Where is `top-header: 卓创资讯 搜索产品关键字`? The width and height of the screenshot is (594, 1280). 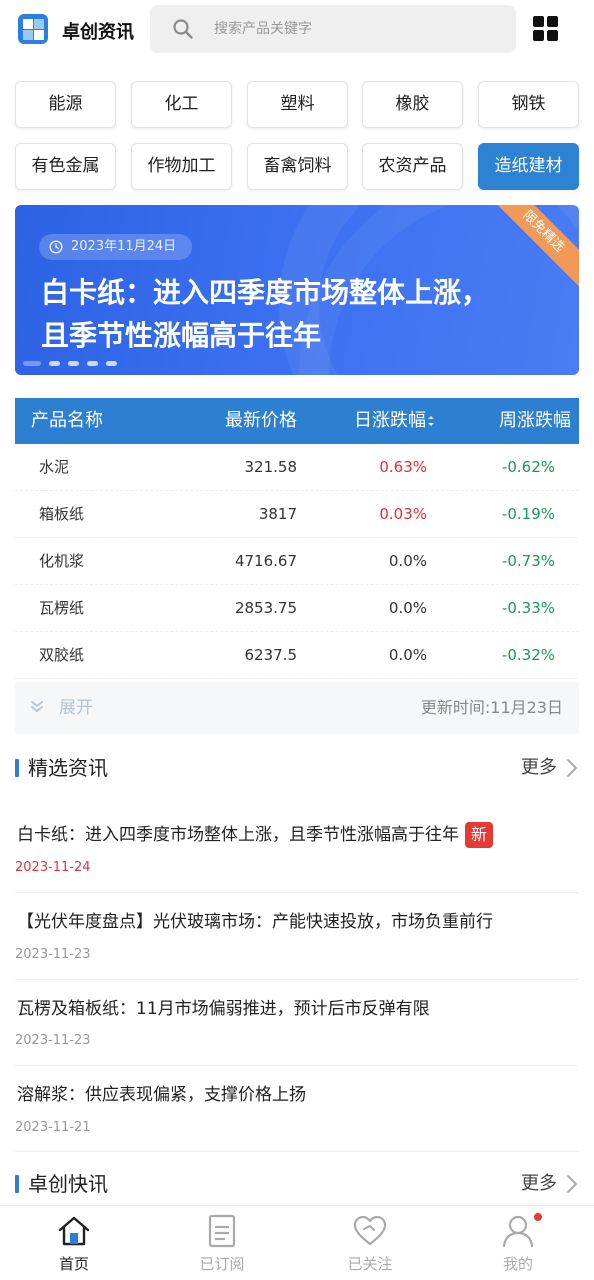
top-header: 卓创资讯 搜索产品关键字 is located at coordinates (297, 31).